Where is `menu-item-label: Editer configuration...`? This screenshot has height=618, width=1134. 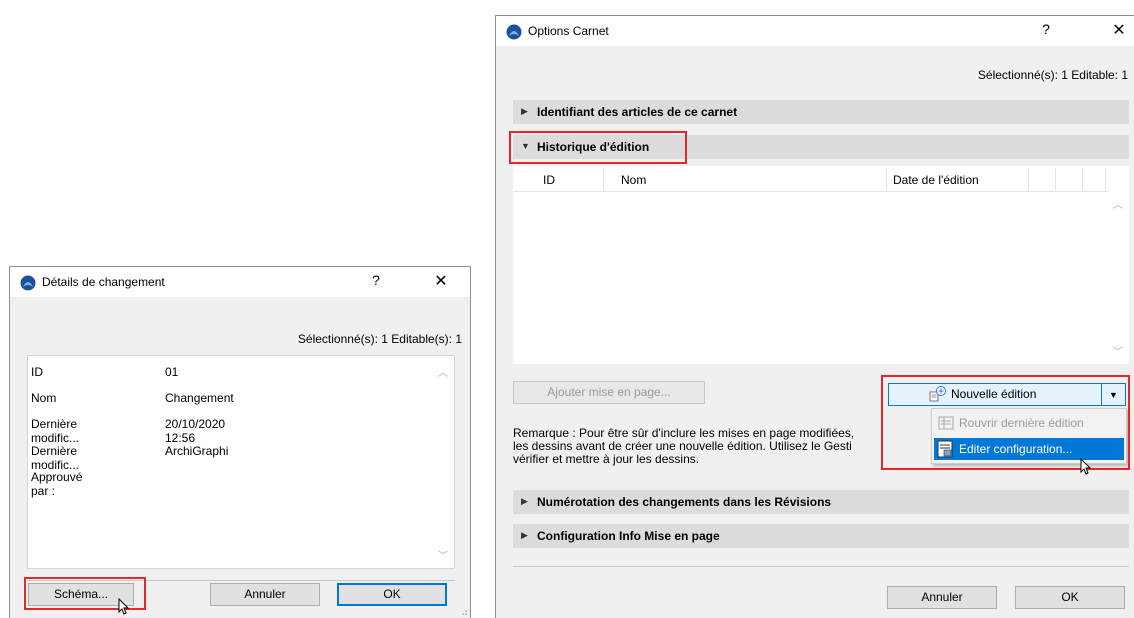 menu-item-label: Editer configuration... is located at coordinates (1016, 449).